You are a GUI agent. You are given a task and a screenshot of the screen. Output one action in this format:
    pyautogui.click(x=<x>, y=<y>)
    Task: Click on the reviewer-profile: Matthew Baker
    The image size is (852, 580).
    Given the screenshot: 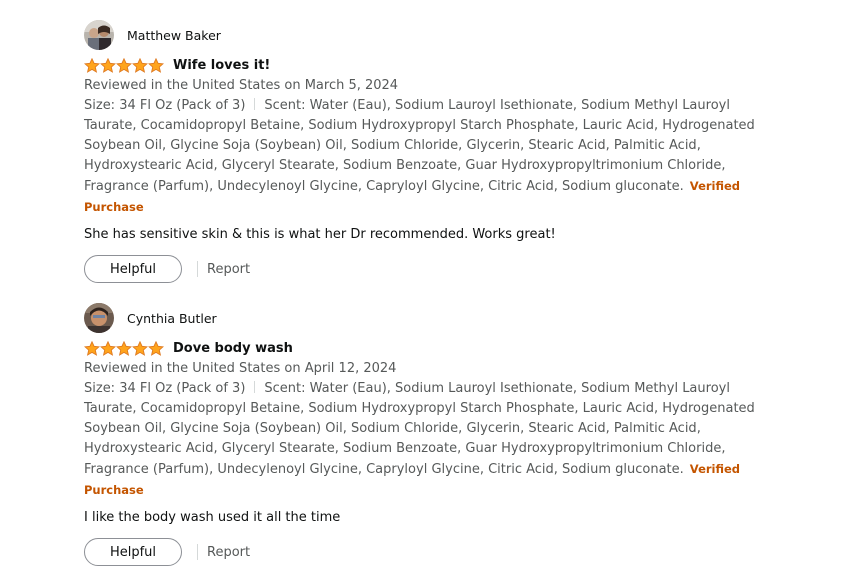 What is the action you would take?
    pyautogui.click(x=424, y=35)
    